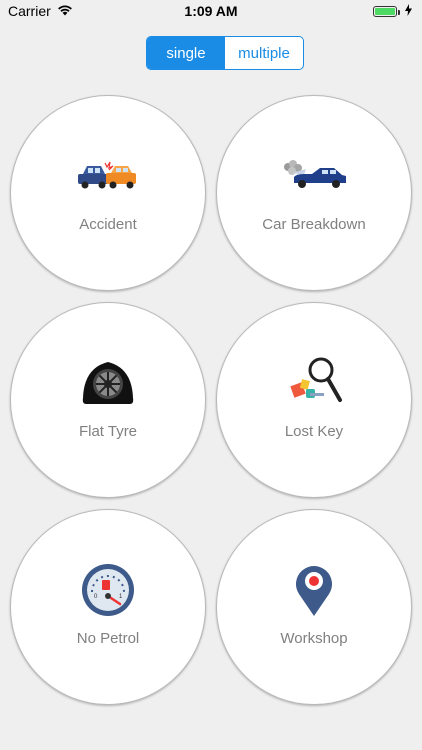 This screenshot has width=422, height=750. Describe the element at coordinates (108, 176) in the screenshot. I see `car-accident-icon` at that location.